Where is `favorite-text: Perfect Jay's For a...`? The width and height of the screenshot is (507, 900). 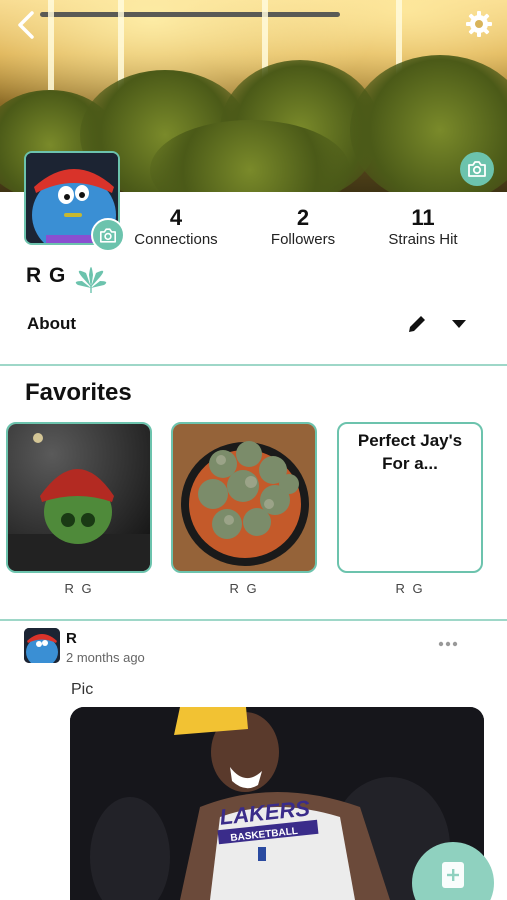 favorite-text: Perfect Jay's For a... is located at coordinates (410, 452).